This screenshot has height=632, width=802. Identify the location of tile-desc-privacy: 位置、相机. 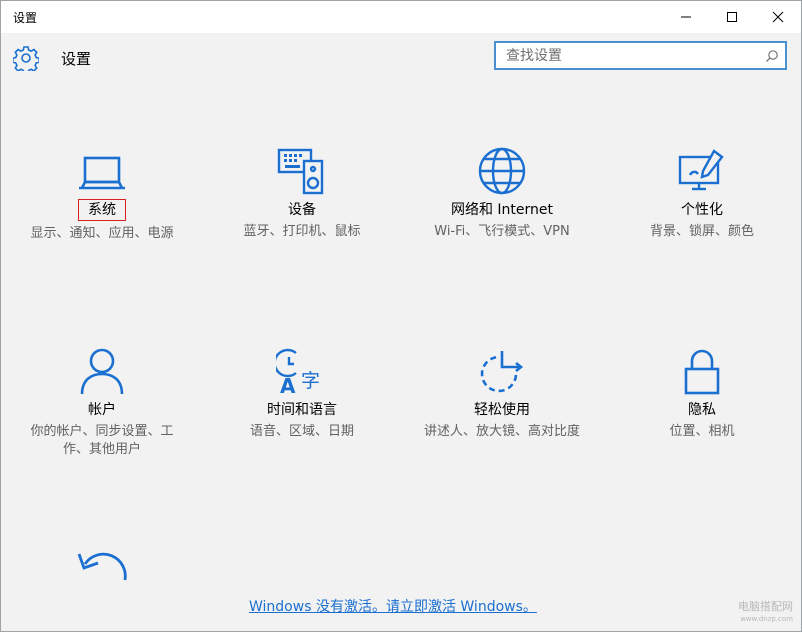
(702, 431).